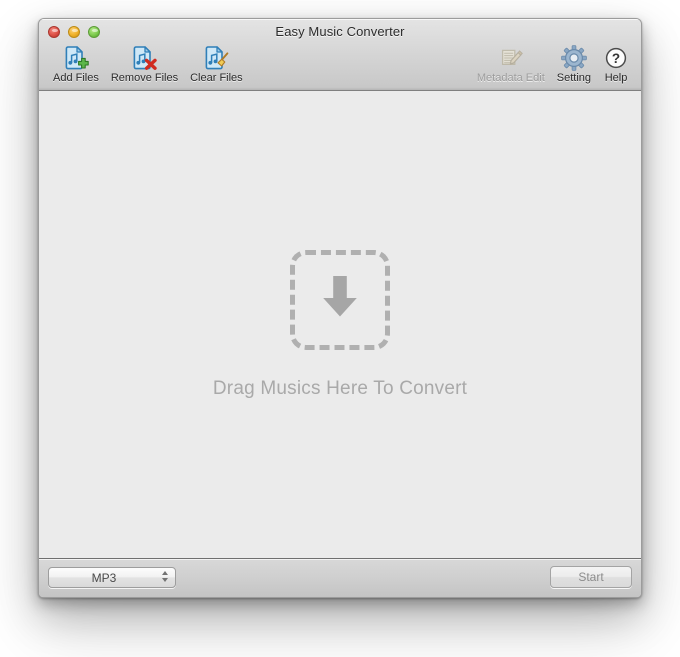 The image size is (680, 657). Describe the element at coordinates (616, 78) in the screenshot. I see `toolbar-label-help: Help` at that location.